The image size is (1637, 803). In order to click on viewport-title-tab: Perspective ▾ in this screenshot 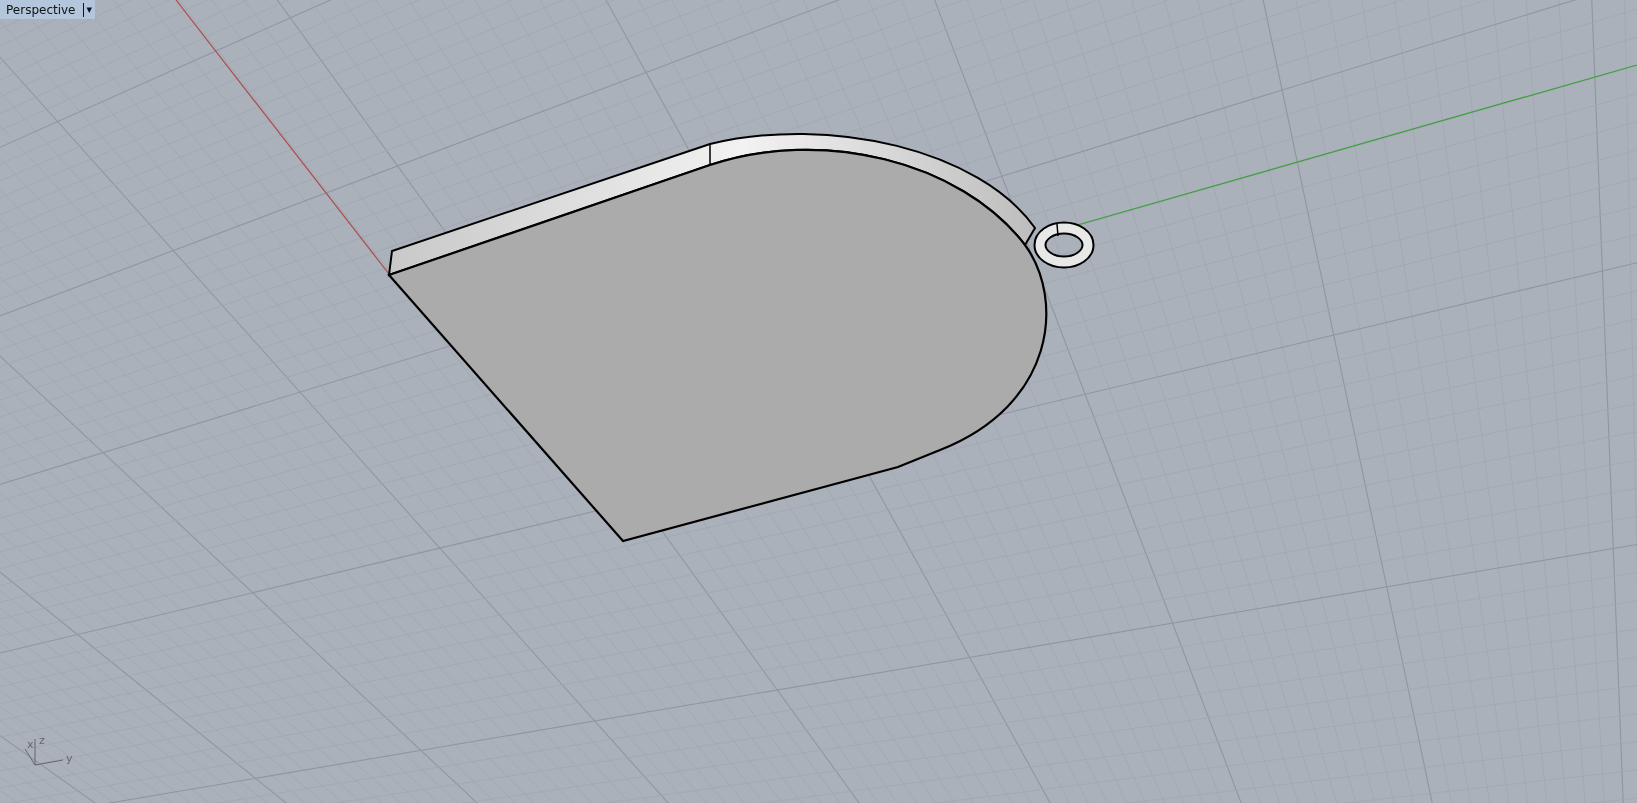, I will do `click(48, 9)`.